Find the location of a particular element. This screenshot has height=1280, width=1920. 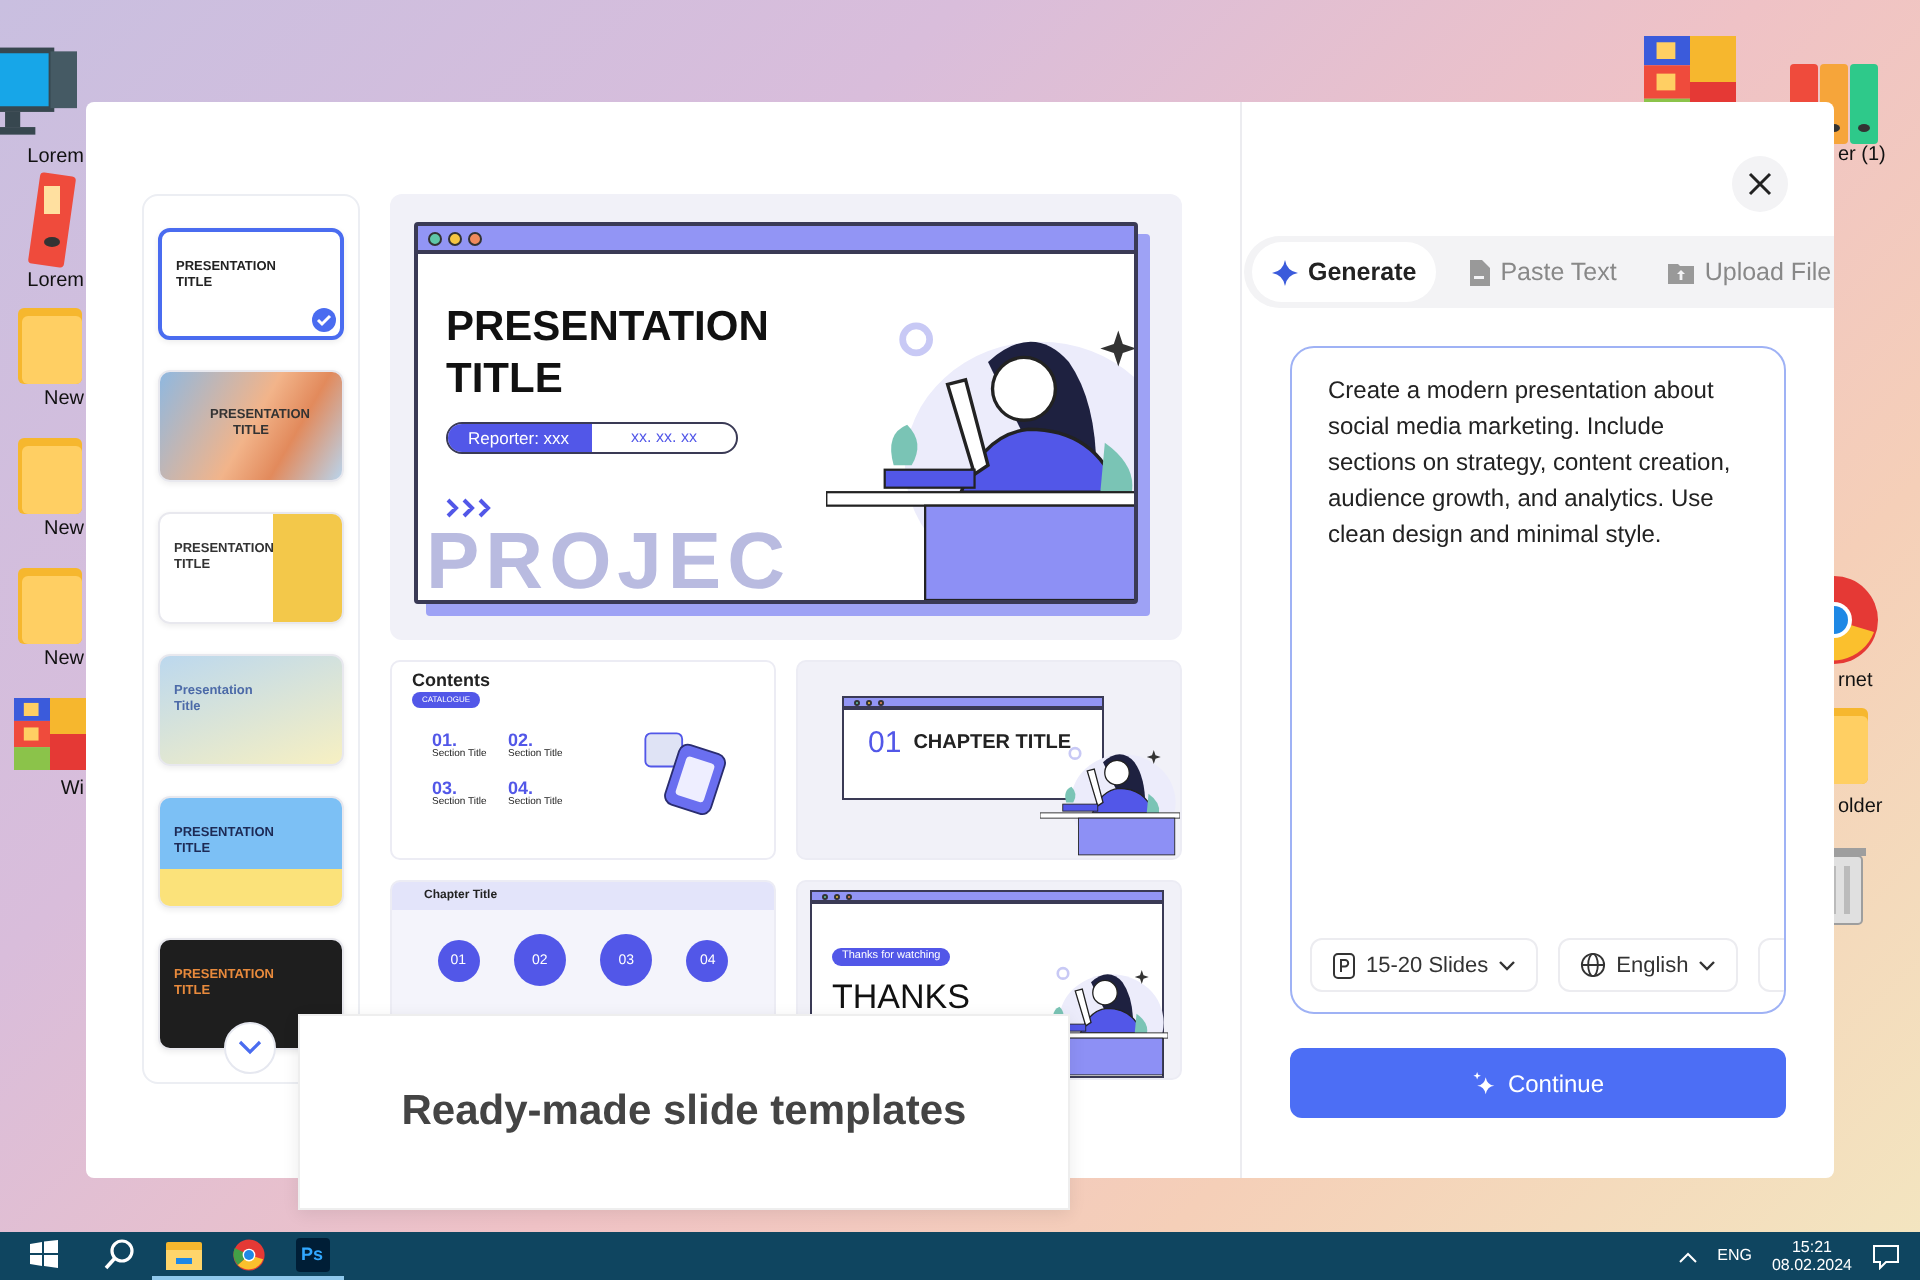

folder-icon is located at coordinates (184, 1254).